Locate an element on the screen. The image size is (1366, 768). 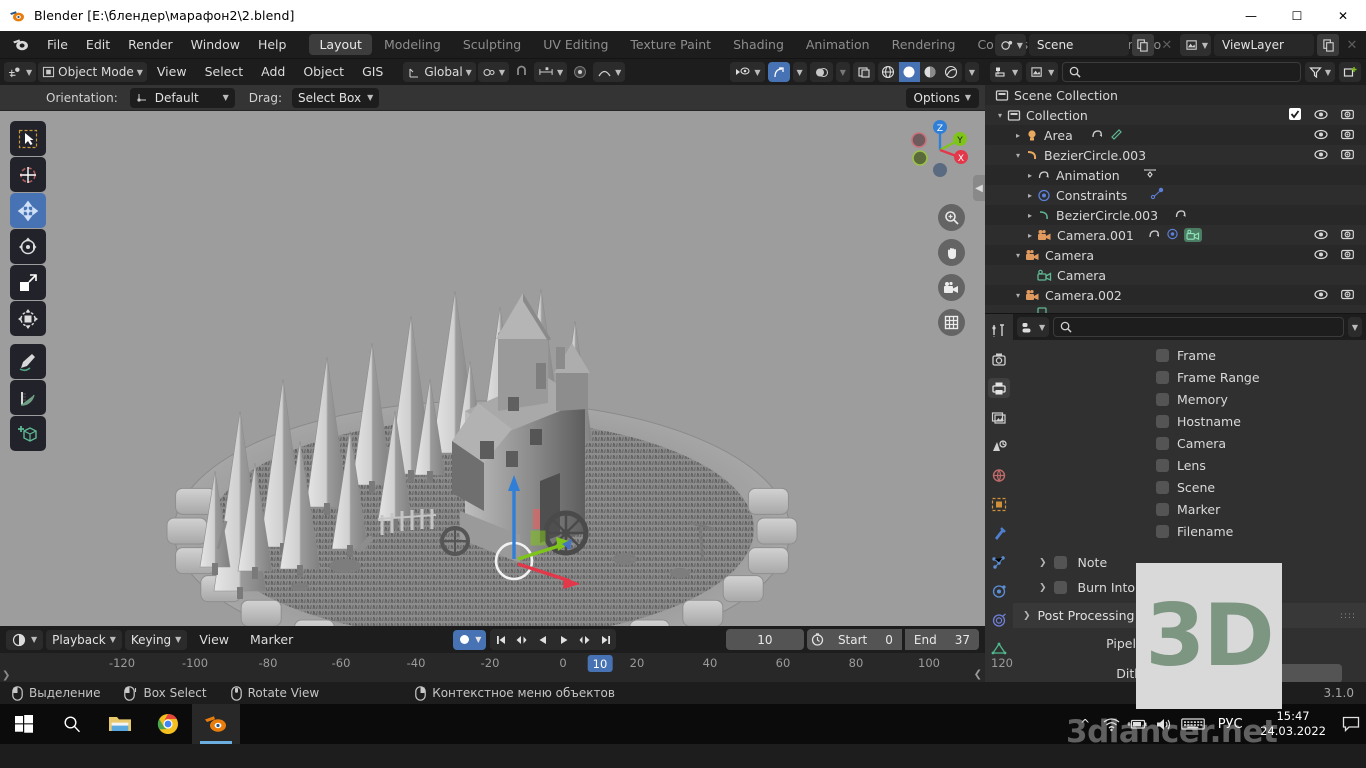
zoom-icon is located at coordinates (951, 217).